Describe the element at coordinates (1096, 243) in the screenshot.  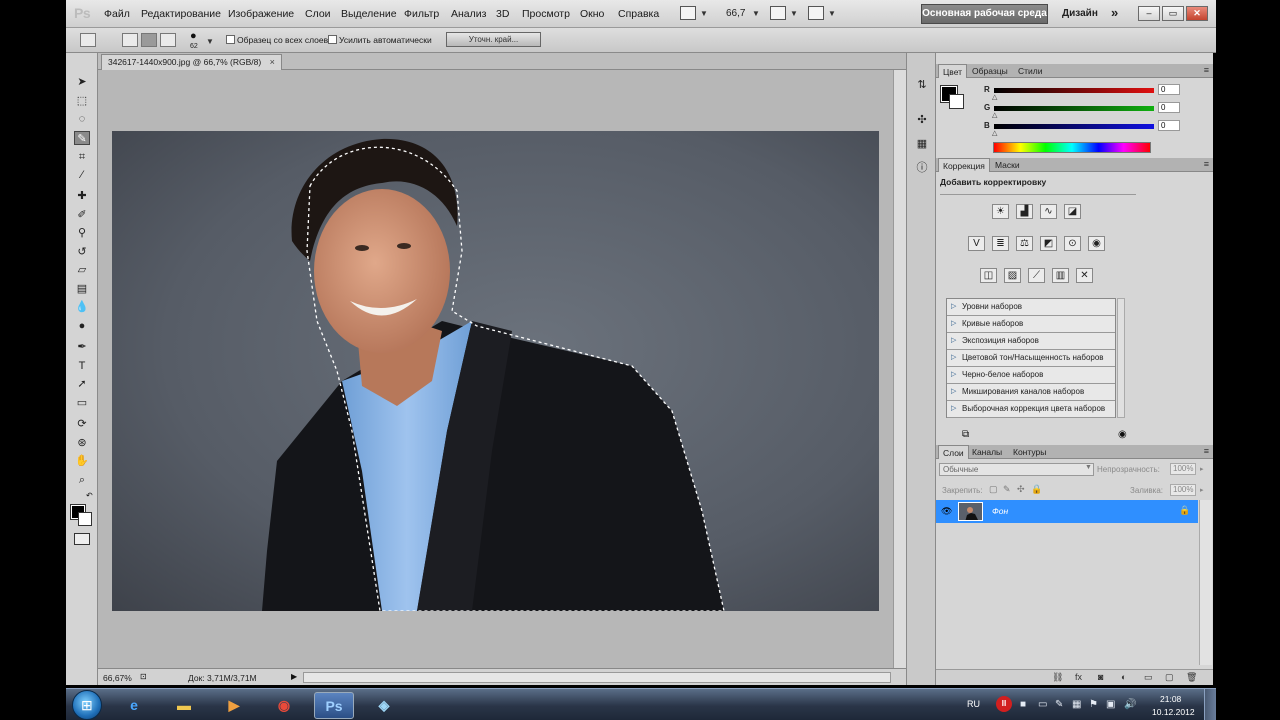
I see `channel-mixer-icon: ◉` at that location.